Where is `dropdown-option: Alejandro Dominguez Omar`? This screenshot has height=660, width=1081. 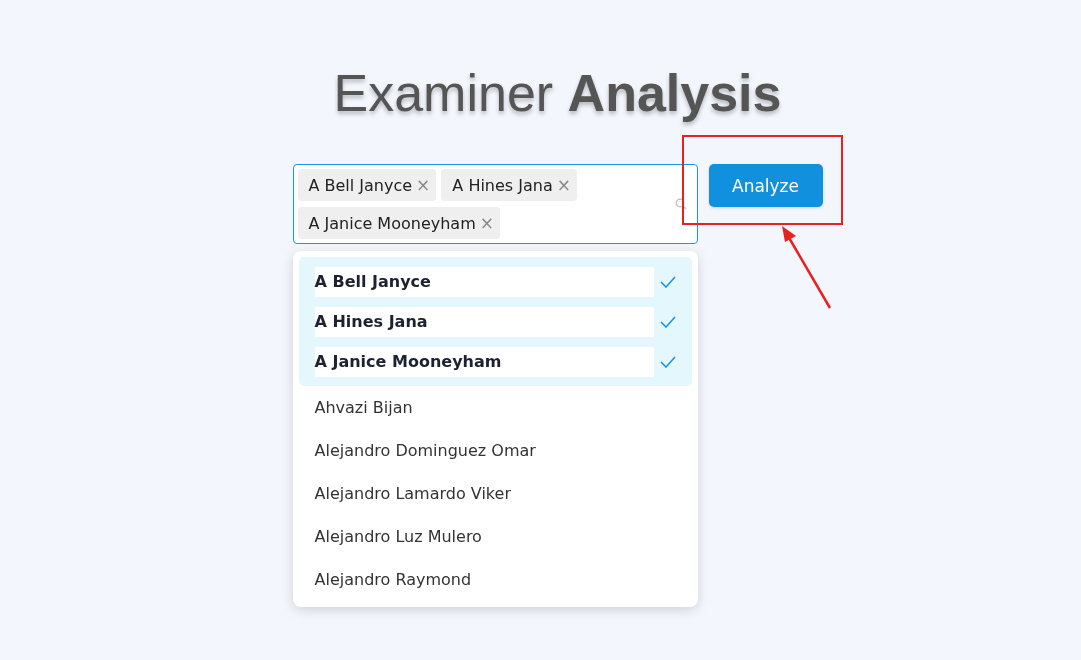
dropdown-option: Alejandro Dominguez Omar is located at coordinates (495, 450).